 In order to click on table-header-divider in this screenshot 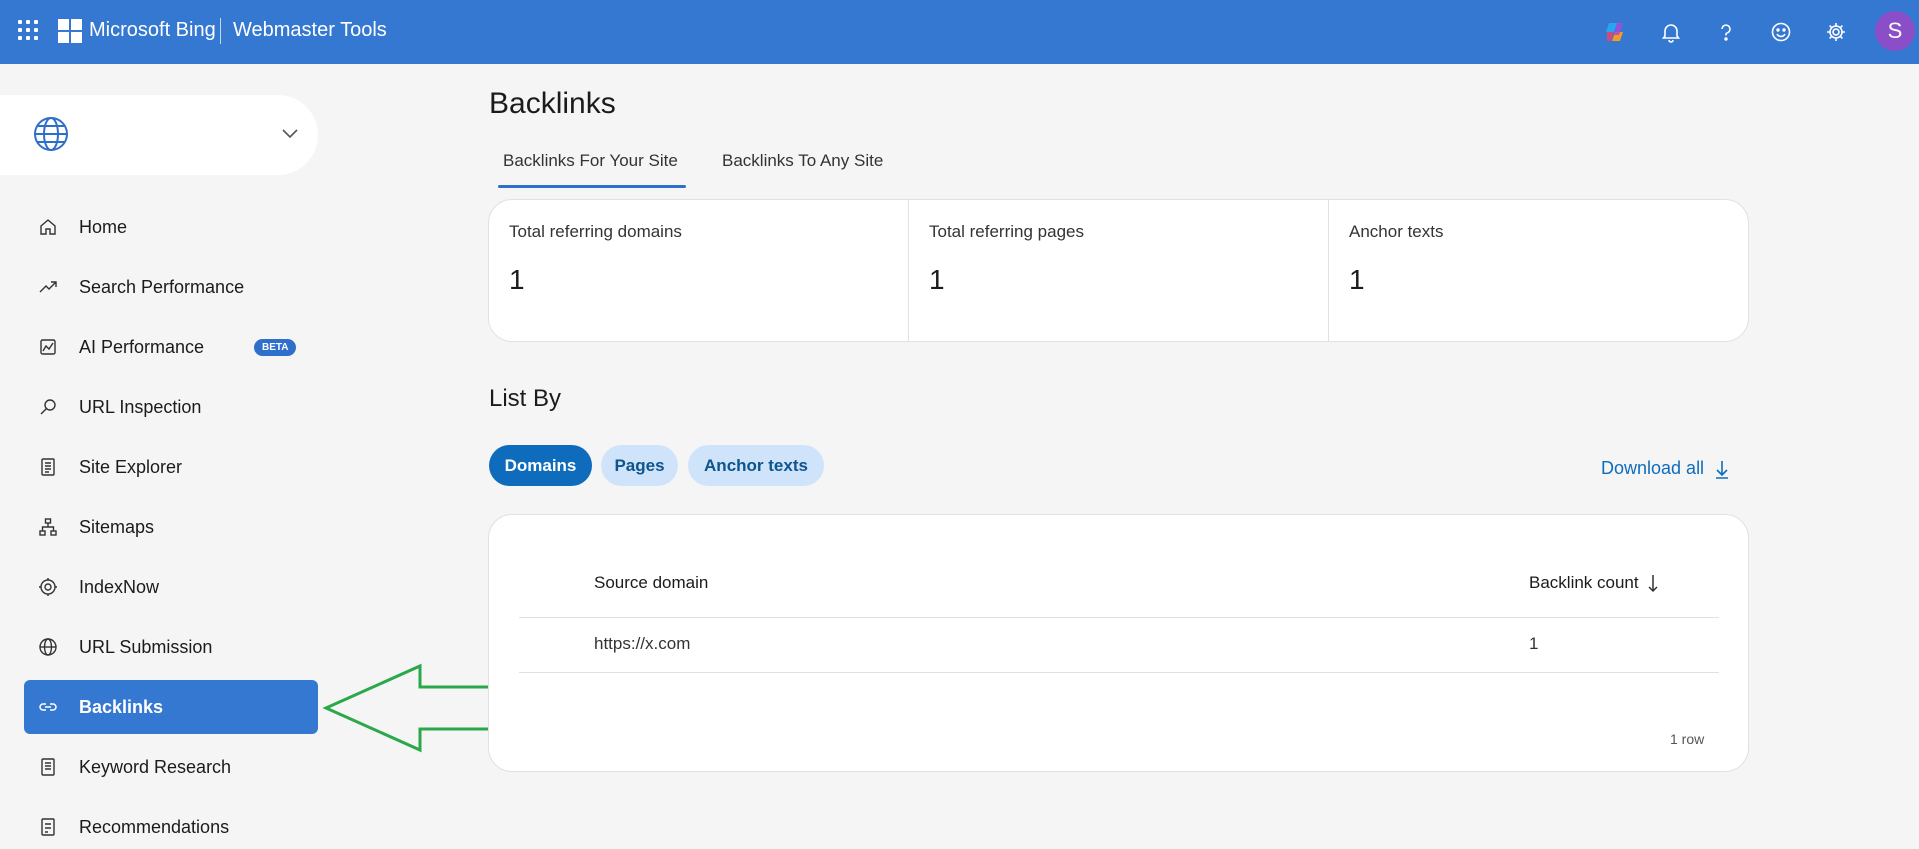, I will do `click(1119, 617)`.